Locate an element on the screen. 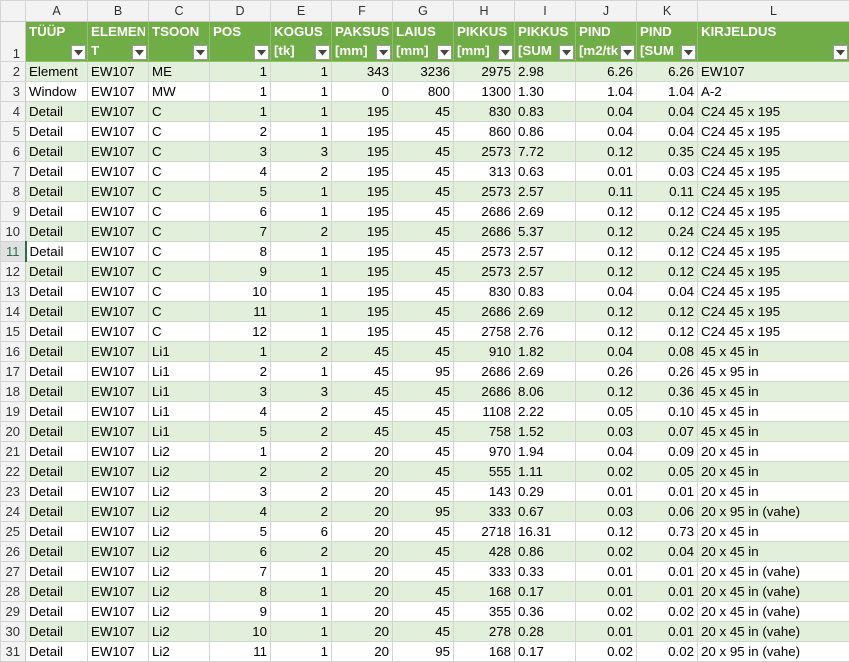  cell-d: 12 is located at coordinates (240, 331).